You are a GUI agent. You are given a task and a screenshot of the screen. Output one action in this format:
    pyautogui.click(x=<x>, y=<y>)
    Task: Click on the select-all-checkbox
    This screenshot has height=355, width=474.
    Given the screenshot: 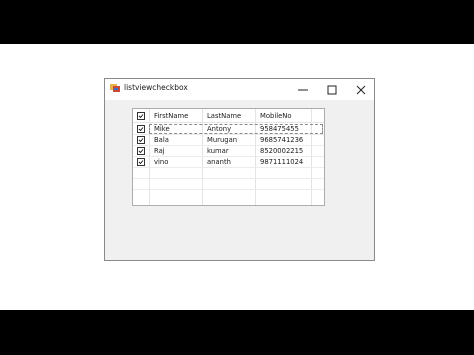 What is the action you would take?
    pyautogui.click(x=141, y=116)
    